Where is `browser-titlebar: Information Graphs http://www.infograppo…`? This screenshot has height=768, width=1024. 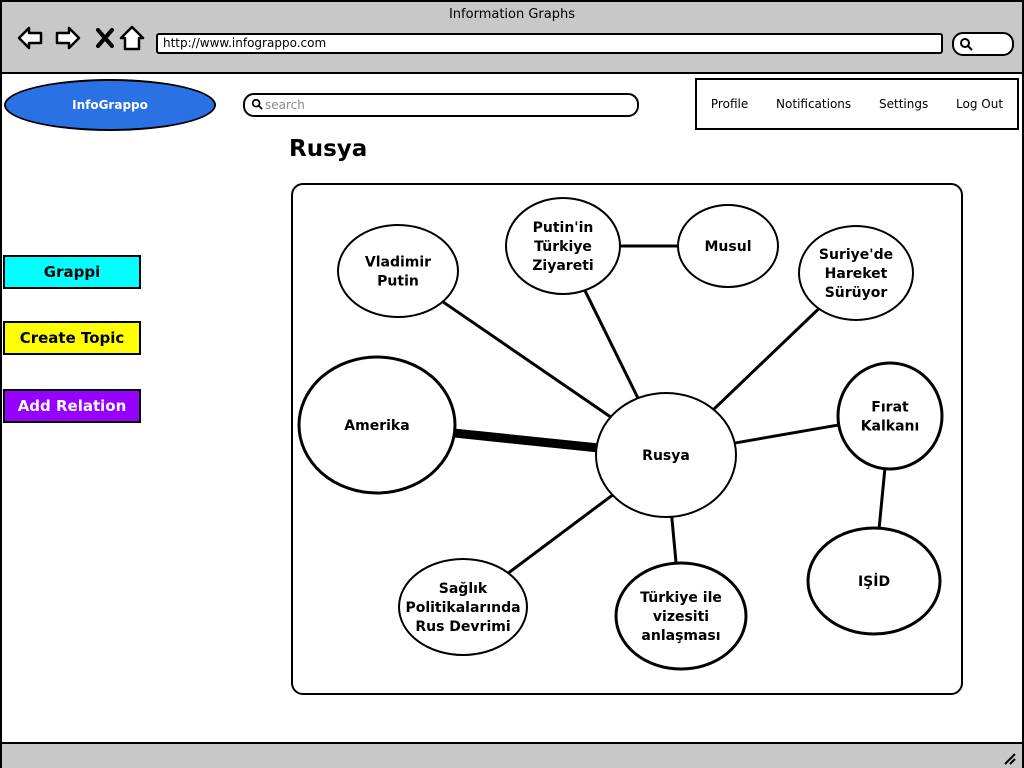
browser-titlebar: Information Graphs http://www.infograppo… is located at coordinates (512, 38).